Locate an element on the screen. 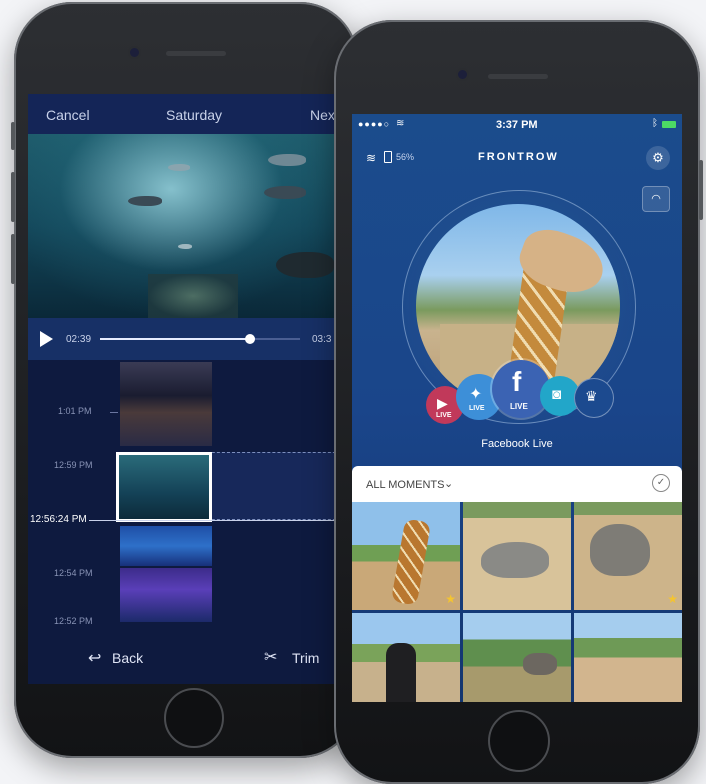 Image resolution: width=706 pixels, height=784 pixels. device-battery-level: 56% is located at coordinates (405, 157).